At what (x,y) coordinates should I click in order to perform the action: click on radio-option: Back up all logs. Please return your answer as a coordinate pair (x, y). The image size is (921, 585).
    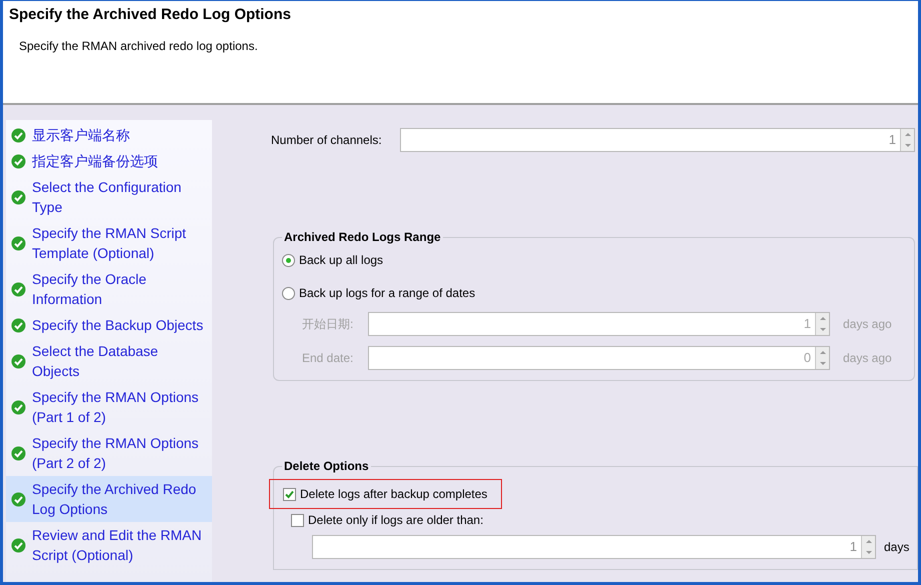
    Looking at the image, I should click on (594, 260).